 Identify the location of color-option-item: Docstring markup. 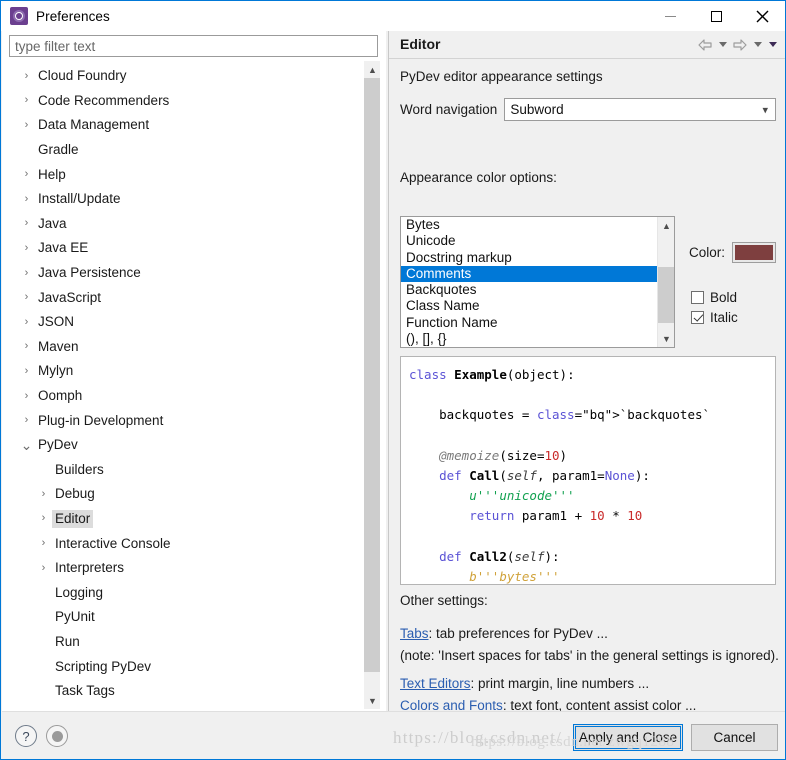
(529, 258).